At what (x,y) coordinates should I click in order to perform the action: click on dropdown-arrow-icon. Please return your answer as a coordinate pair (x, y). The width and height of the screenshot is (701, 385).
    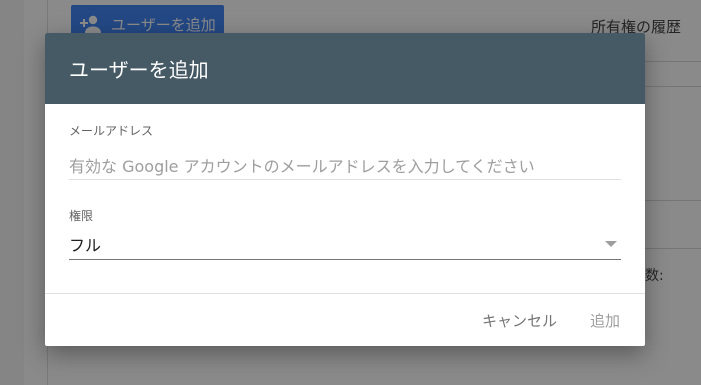
    Looking at the image, I should click on (611, 244).